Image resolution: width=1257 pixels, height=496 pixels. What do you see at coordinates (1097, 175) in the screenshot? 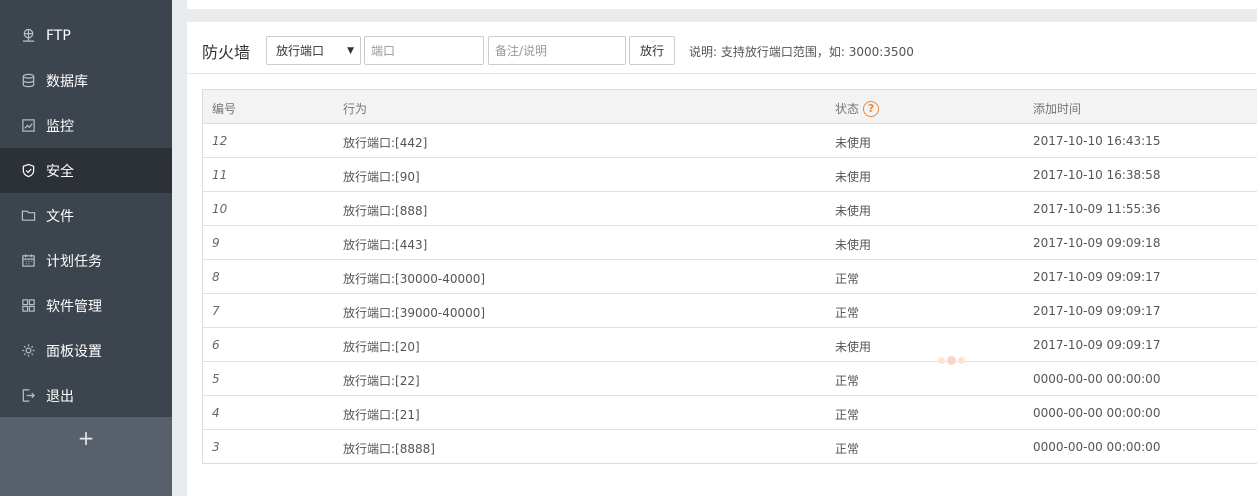
I see `cell-time: 2017-10-10 16:38:58` at bounding box center [1097, 175].